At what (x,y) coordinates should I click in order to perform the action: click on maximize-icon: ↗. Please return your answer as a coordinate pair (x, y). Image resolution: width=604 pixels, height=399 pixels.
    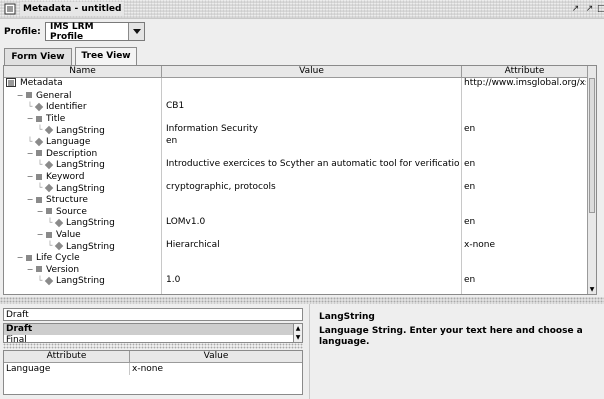
    Looking at the image, I should click on (589, 9).